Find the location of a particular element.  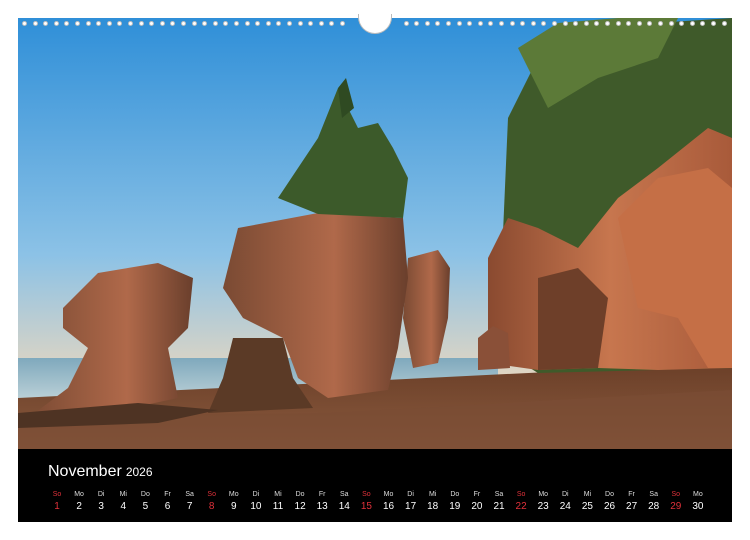

day-number: 29 is located at coordinates (676, 506).